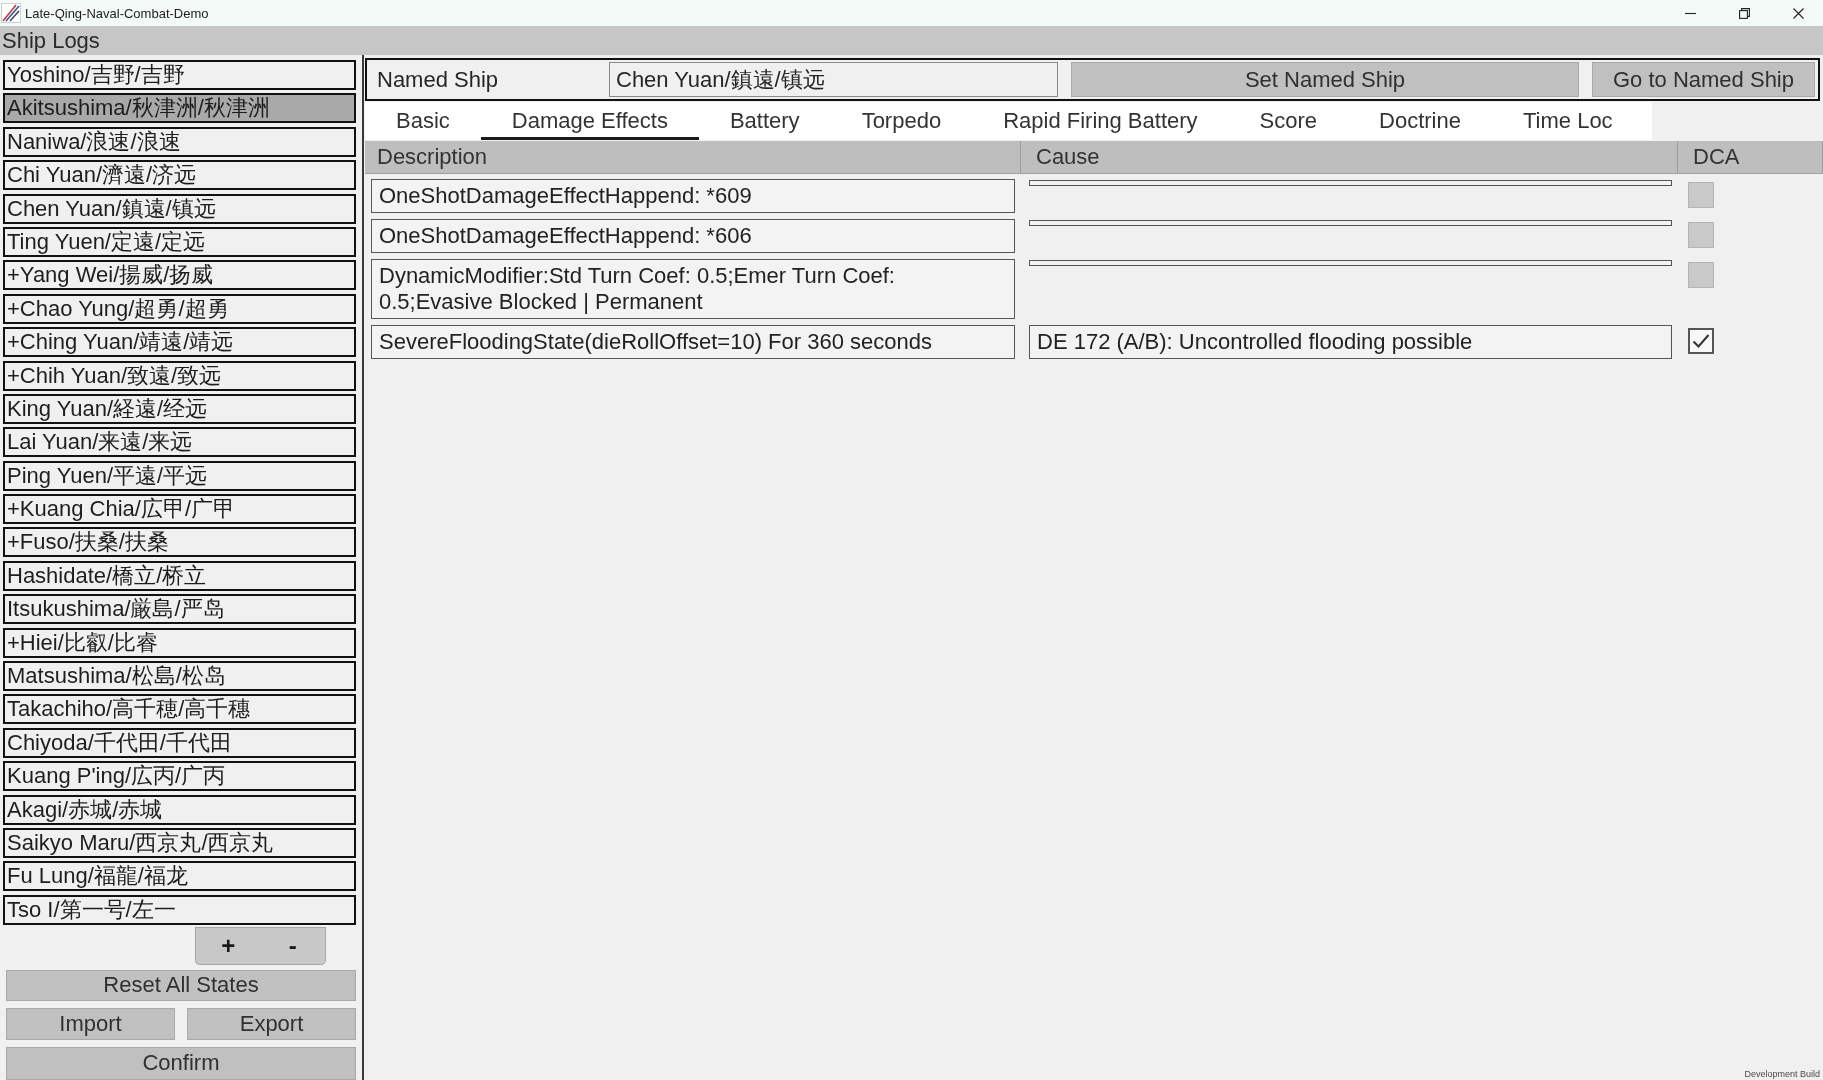 The image size is (1823, 1080). What do you see at coordinates (179, 509) in the screenshot?
I see `ship-list-item: +Kuang Chia/広甲/广甲` at bounding box center [179, 509].